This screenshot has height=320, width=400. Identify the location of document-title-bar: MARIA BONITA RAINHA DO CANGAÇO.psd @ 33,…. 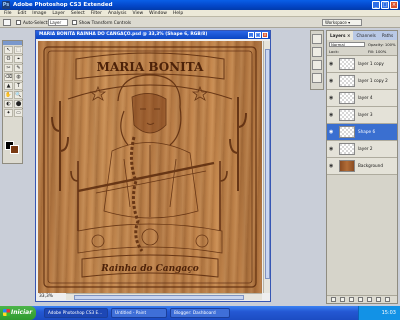
(153, 35).